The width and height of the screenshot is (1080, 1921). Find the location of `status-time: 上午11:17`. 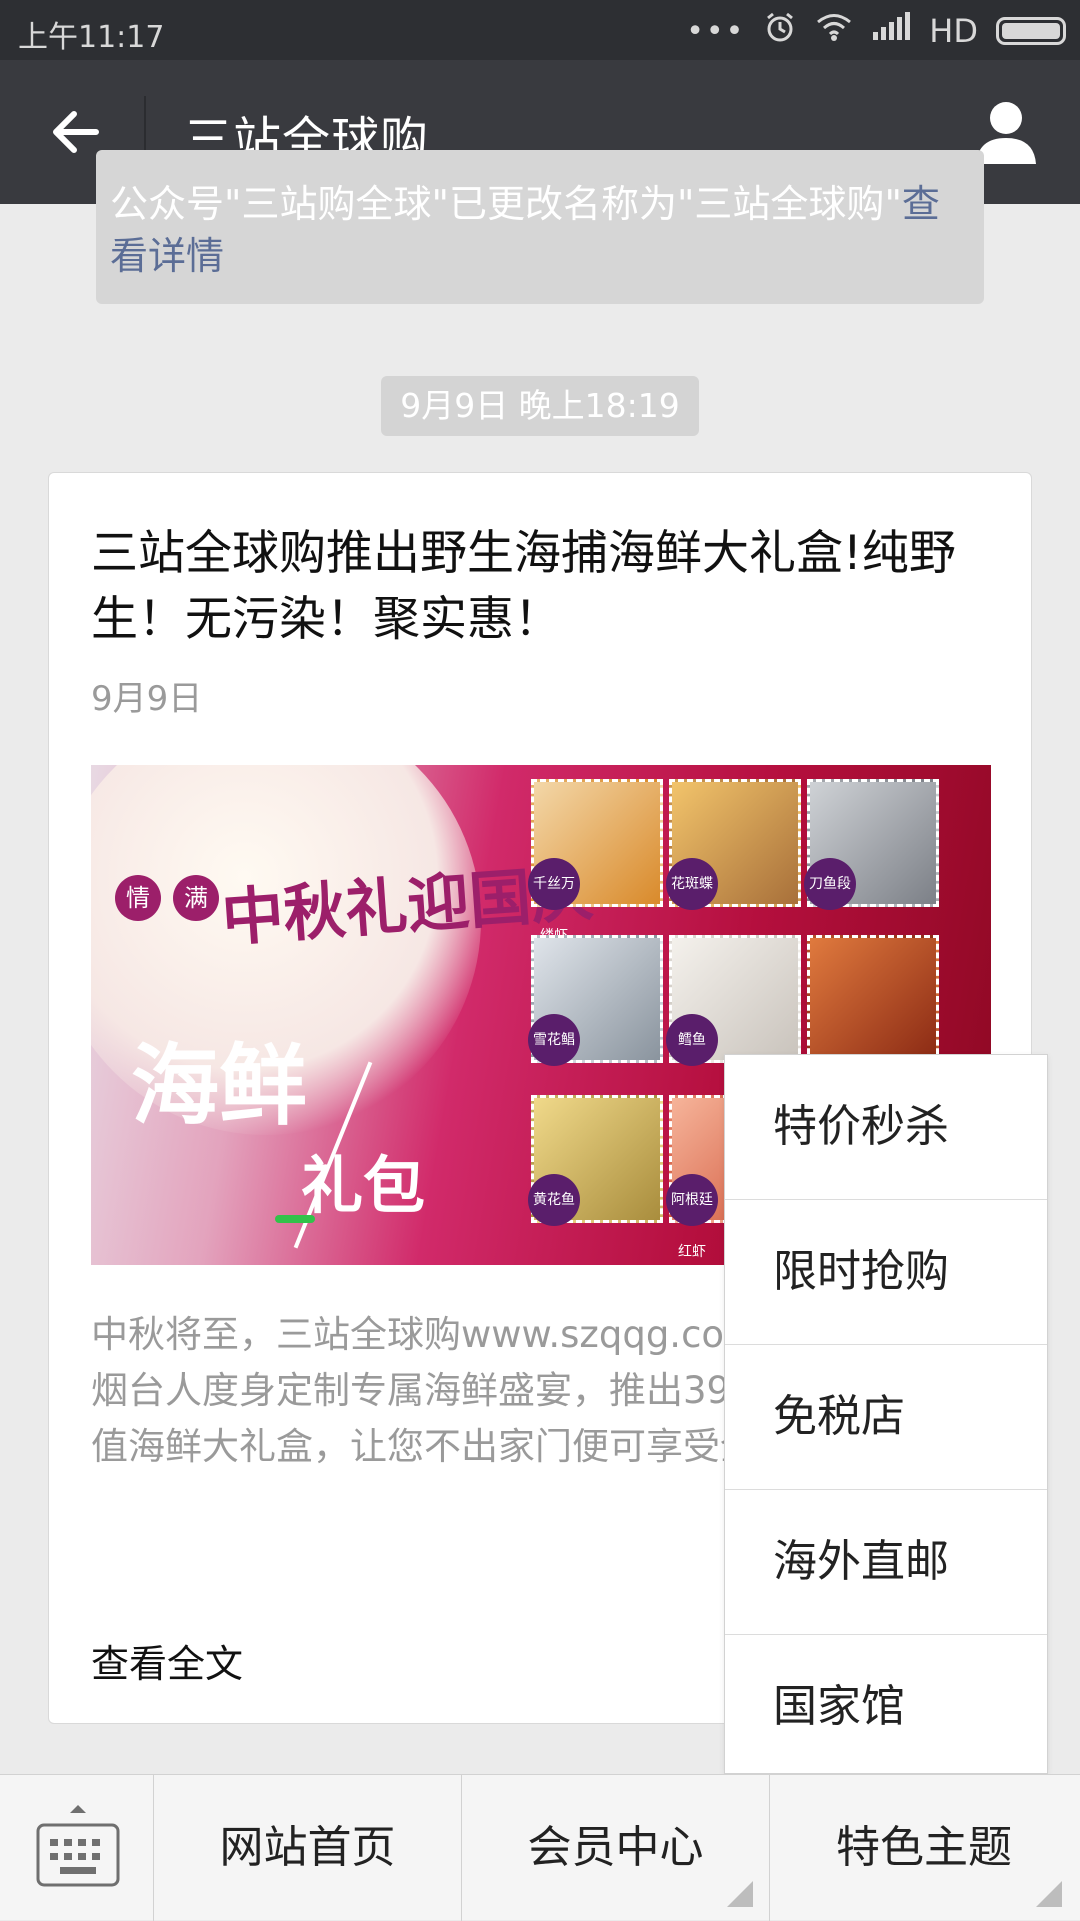

status-time: 上午11:17 is located at coordinates (91, 37).